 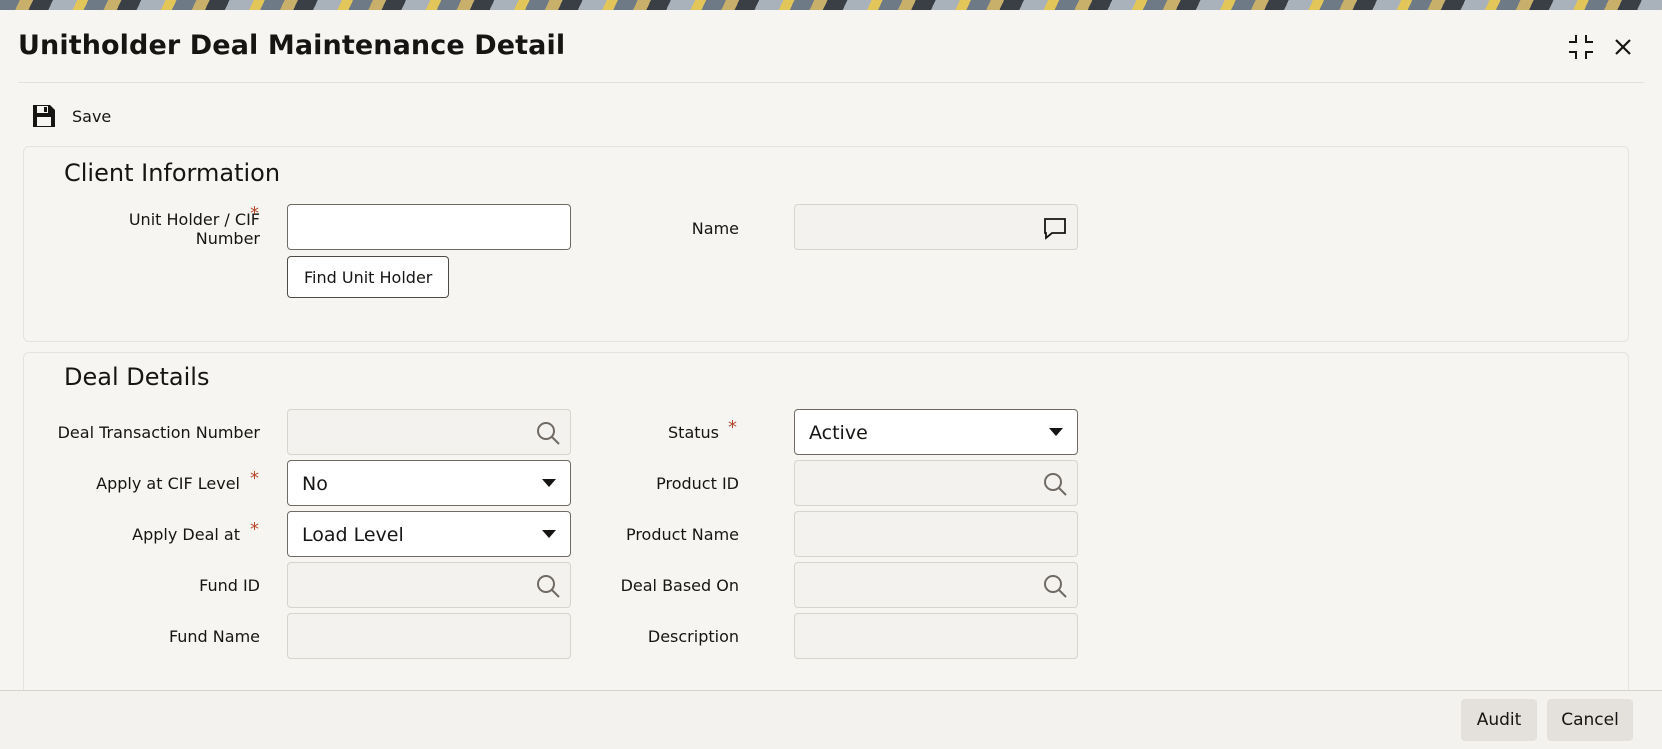 What do you see at coordinates (194, 229) in the screenshot?
I see `unit-holder-label: Unit Holder / CIF Number` at bounding box center [194, 229].